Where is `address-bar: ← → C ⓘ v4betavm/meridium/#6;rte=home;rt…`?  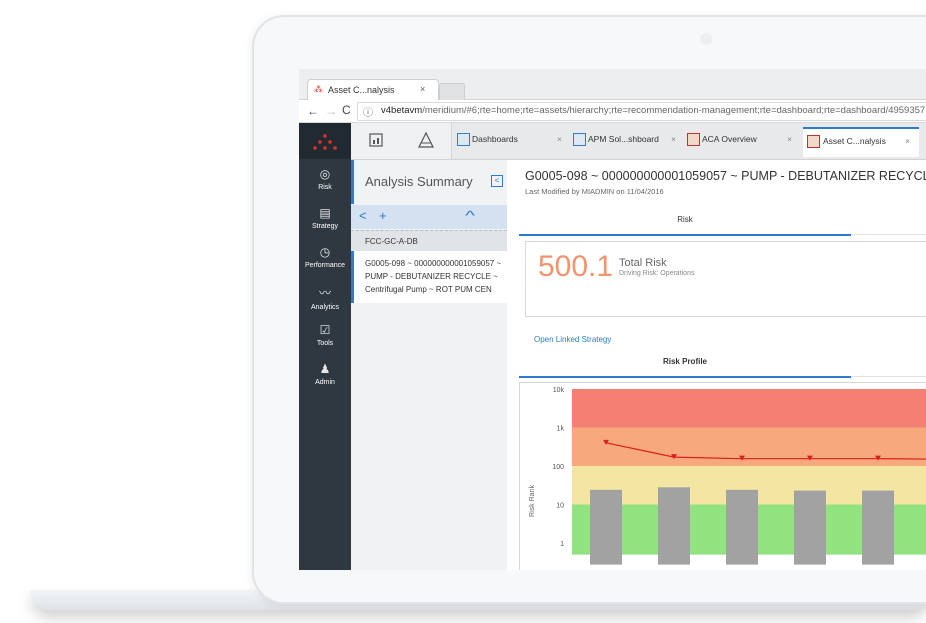
address-bar: ← → C ⓘ v4betavm/meridium/#6;rte=home;rt… is located at coordinates (612, 111).